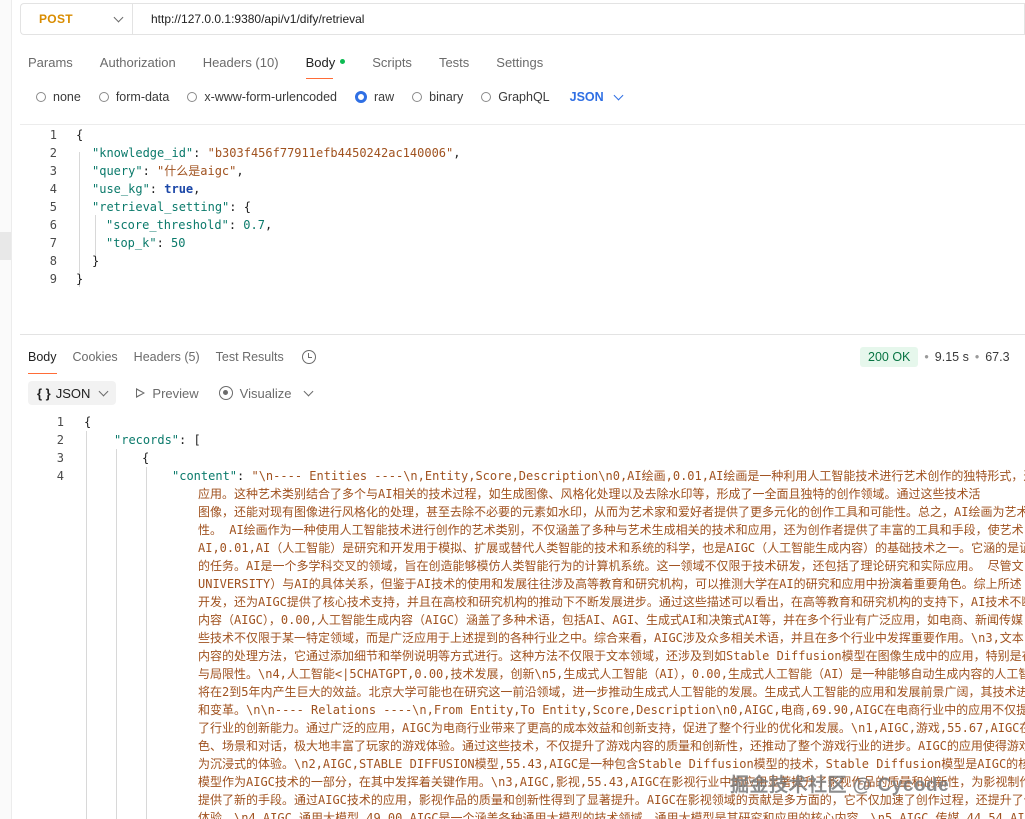 This screenshot has width=1025, height=819. Describe the element at coordinates (262, 97) in the screenshot. I see `radio-urlencoded: x-www-form-urlencoded` at that location.